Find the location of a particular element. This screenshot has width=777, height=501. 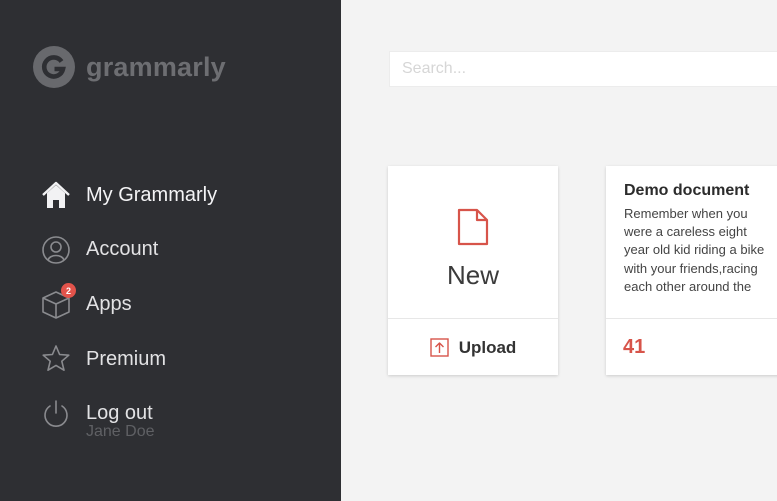

logo: grammarly is located at coordinates (129, 67).